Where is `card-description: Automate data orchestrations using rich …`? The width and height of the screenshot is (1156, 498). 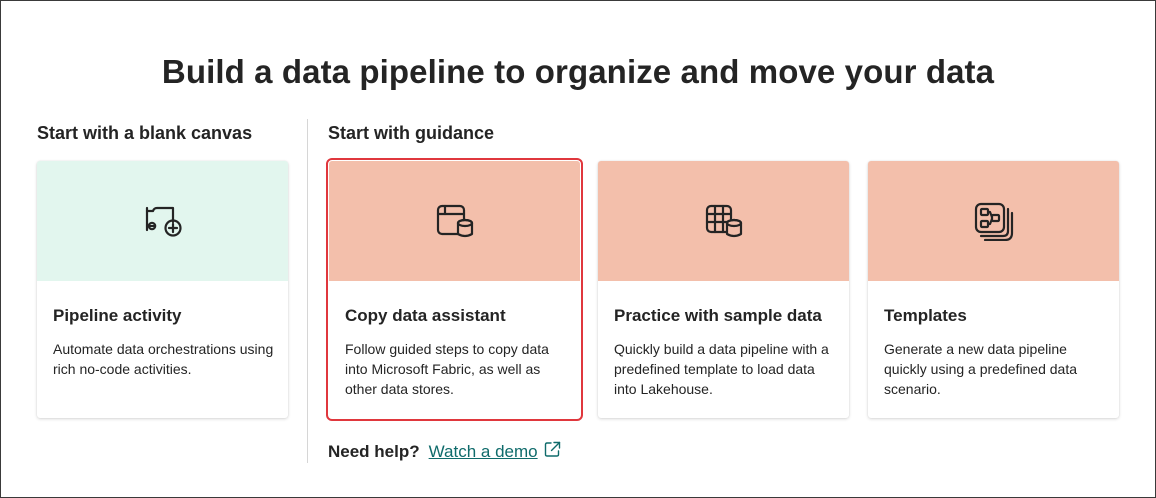
card-description: Automate data orchestrations using rich … is located at coordinates (163, 359).